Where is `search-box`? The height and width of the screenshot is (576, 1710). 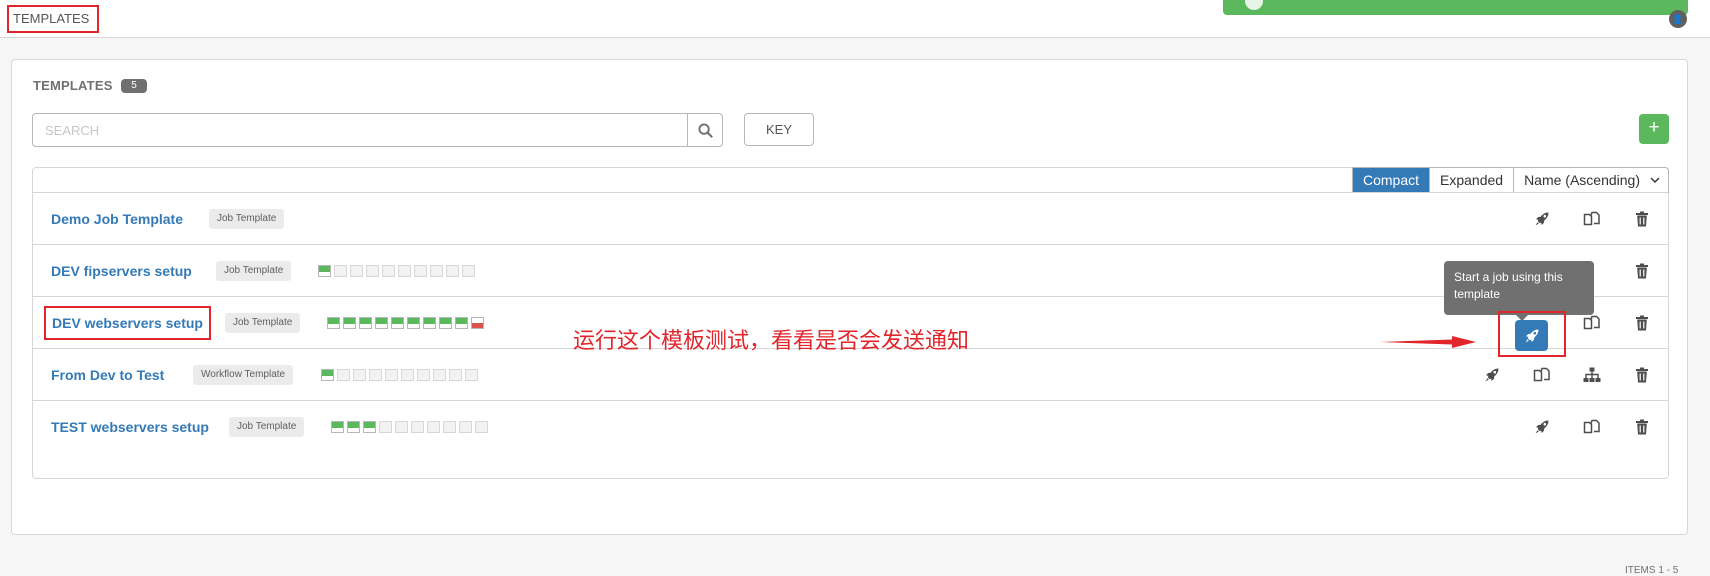 search-box is located at coordinates (377, 130).